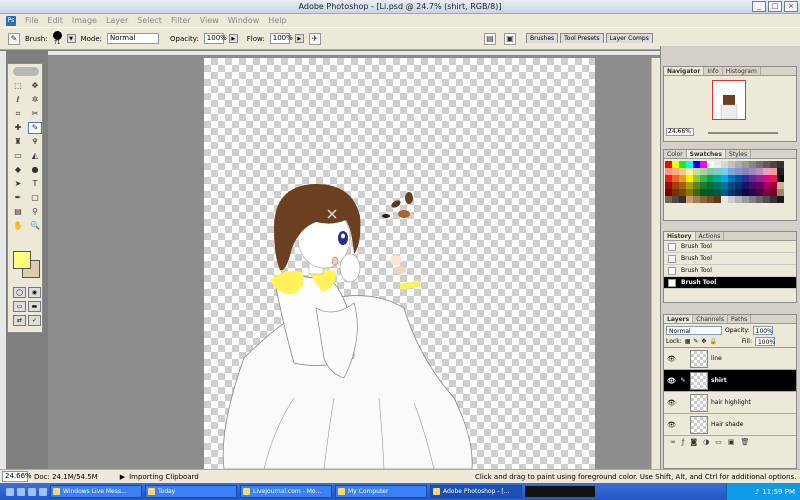 This screenshot has width=800, height=500. I want to click on opacity-field: 100%, so click(215, 38).